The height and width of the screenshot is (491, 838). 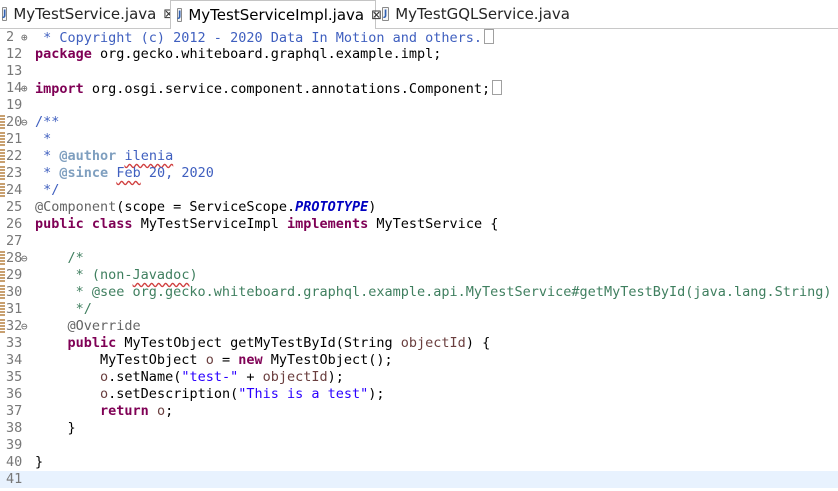 I want to click on line-number: 21, so click(x=14, y=139).